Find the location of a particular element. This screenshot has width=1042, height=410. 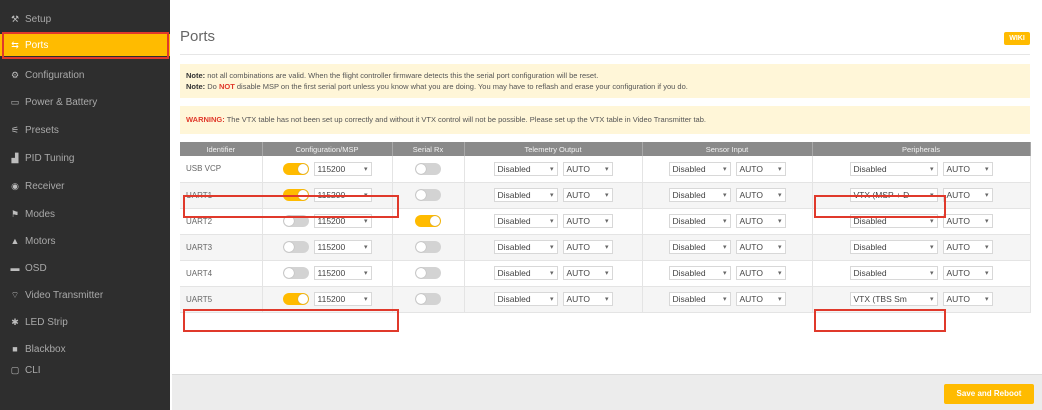

sidebar-item-video-transmitter: ⌔ Video Transmitter is located at coordinates (85, 295).